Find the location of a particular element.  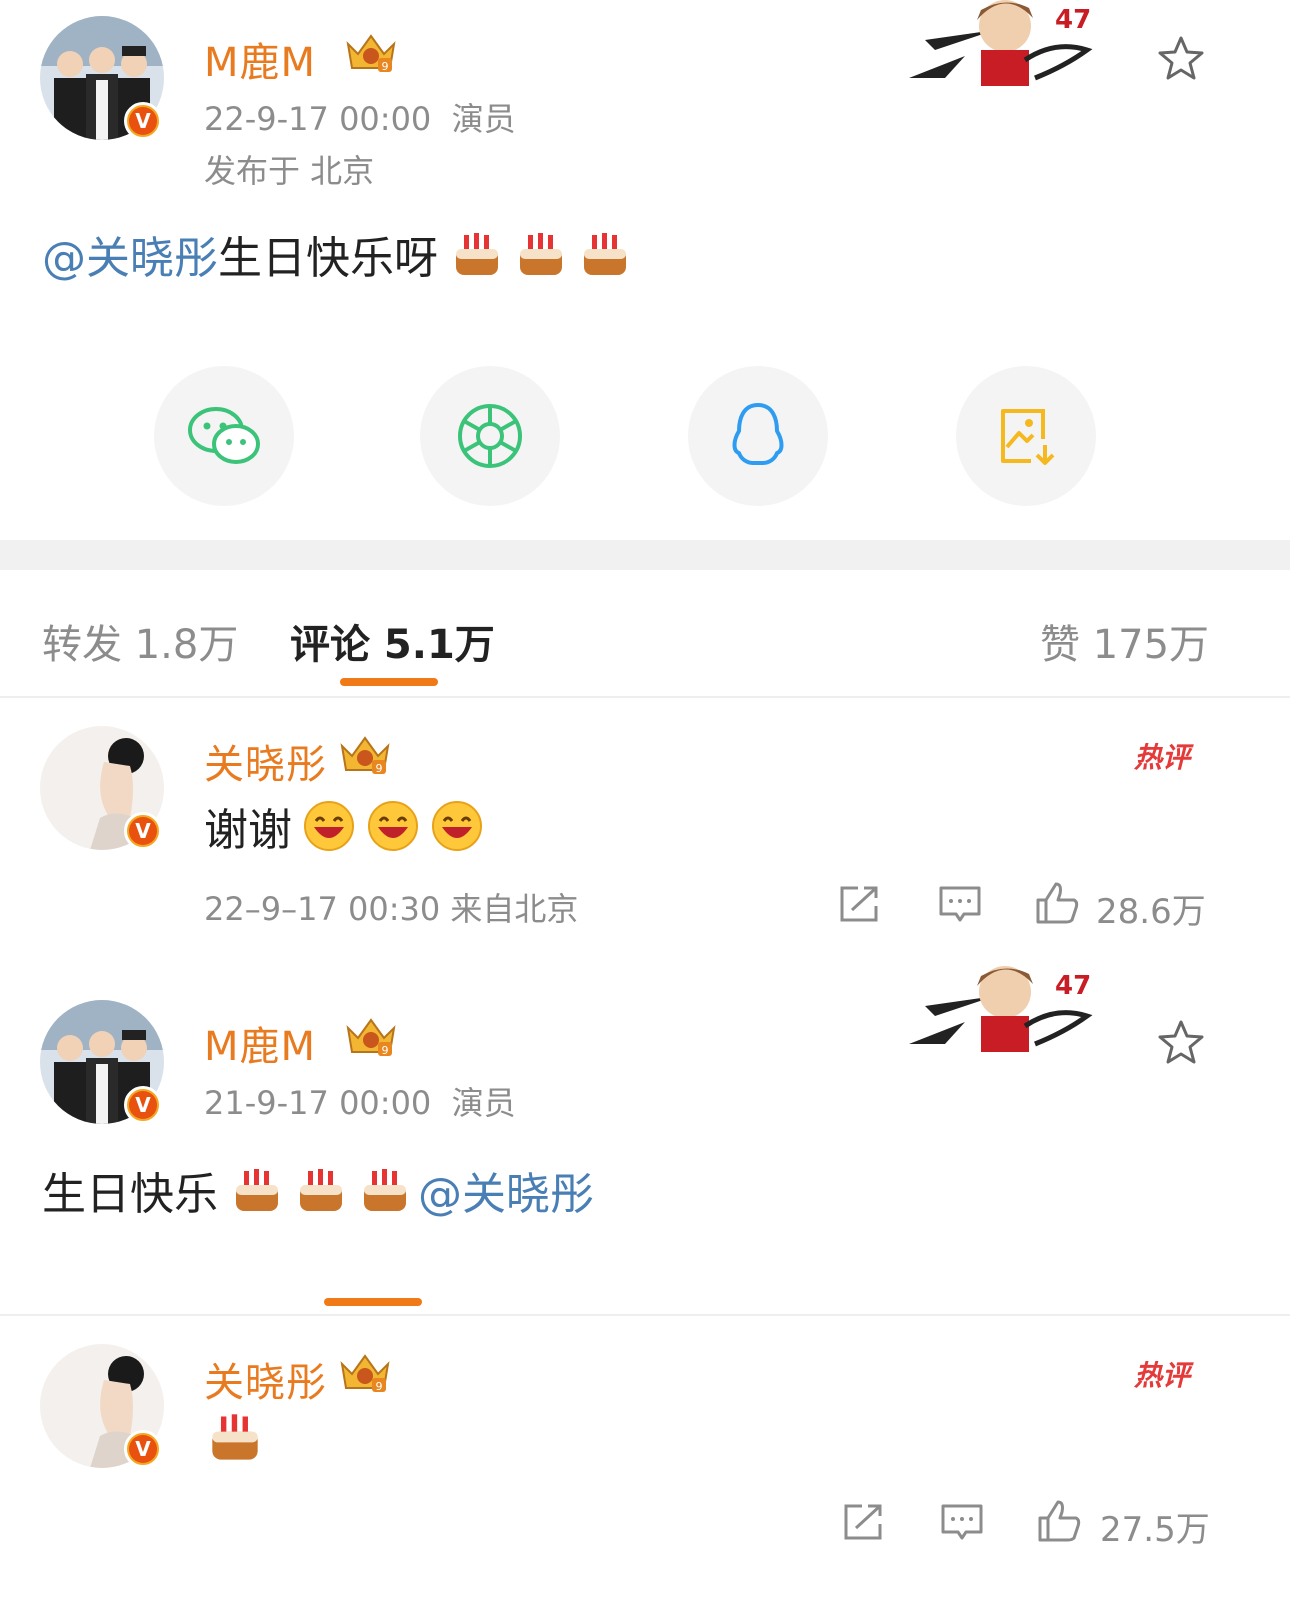

post-text: @关晓彤 生日快乐呀 is located at coordinates (336, 254).